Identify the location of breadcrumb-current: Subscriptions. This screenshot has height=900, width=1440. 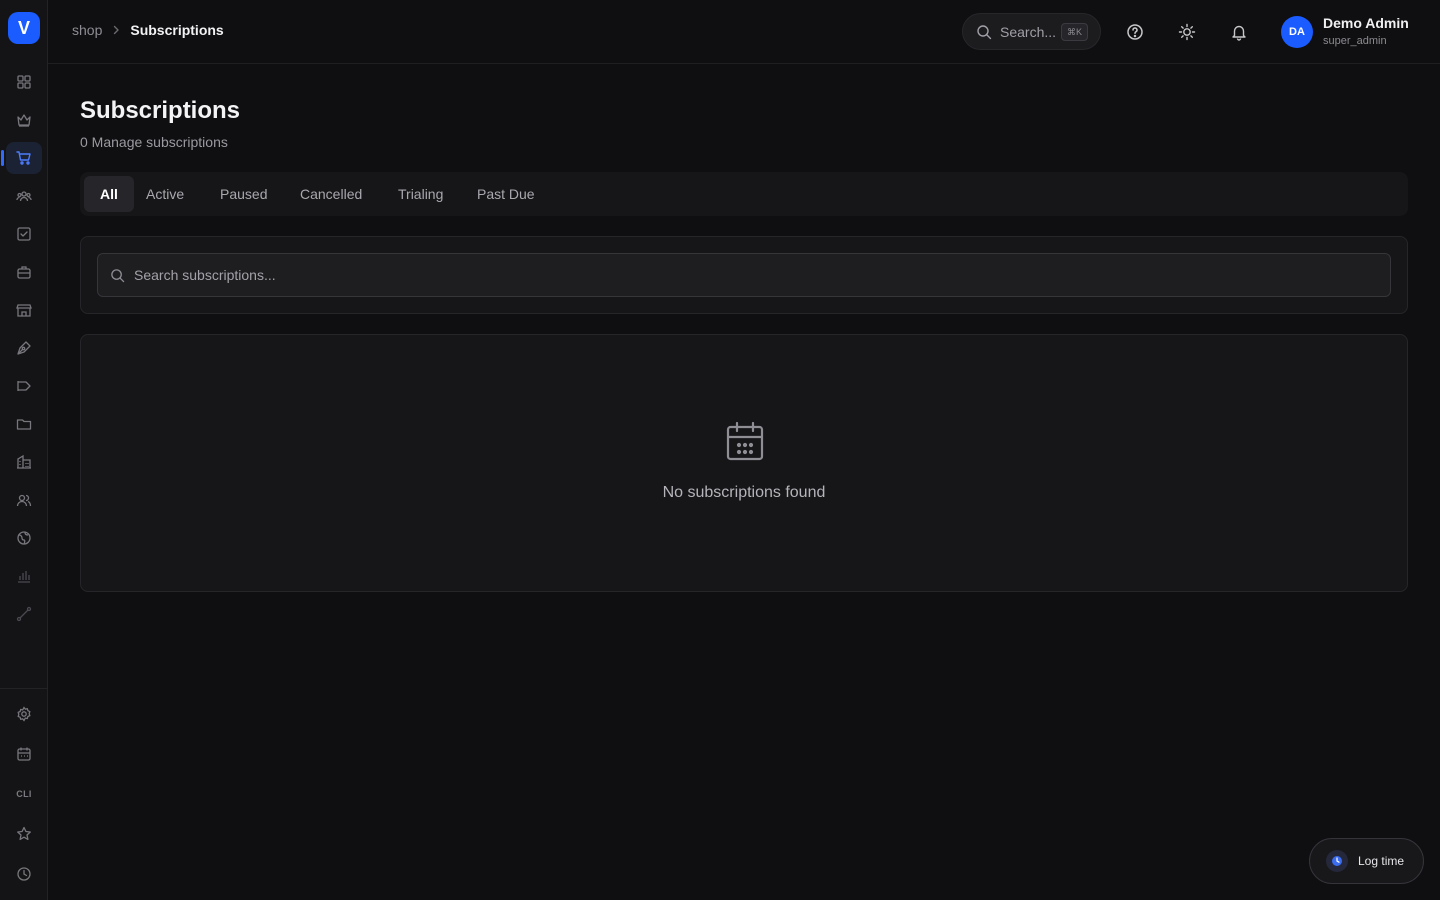
(177, 30).